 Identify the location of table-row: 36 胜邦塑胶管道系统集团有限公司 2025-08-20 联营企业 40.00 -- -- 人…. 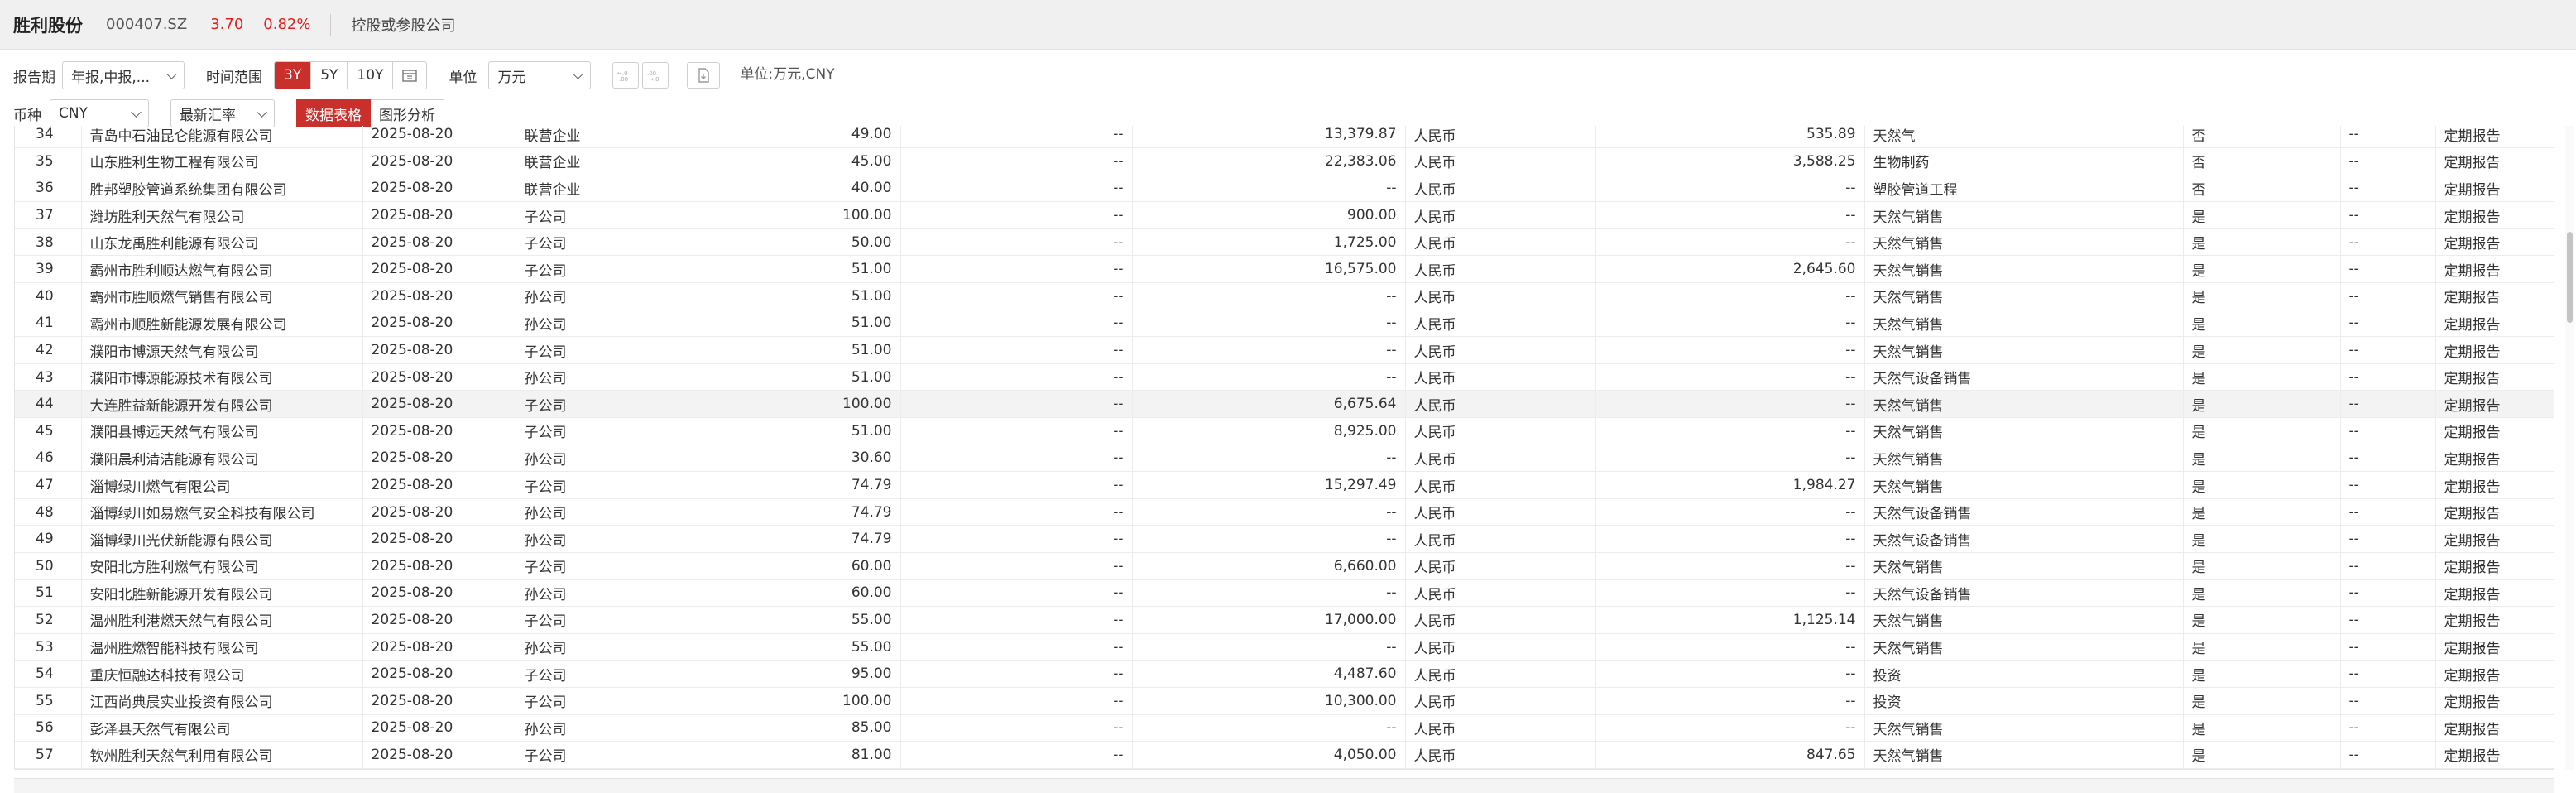
(1285, 189).